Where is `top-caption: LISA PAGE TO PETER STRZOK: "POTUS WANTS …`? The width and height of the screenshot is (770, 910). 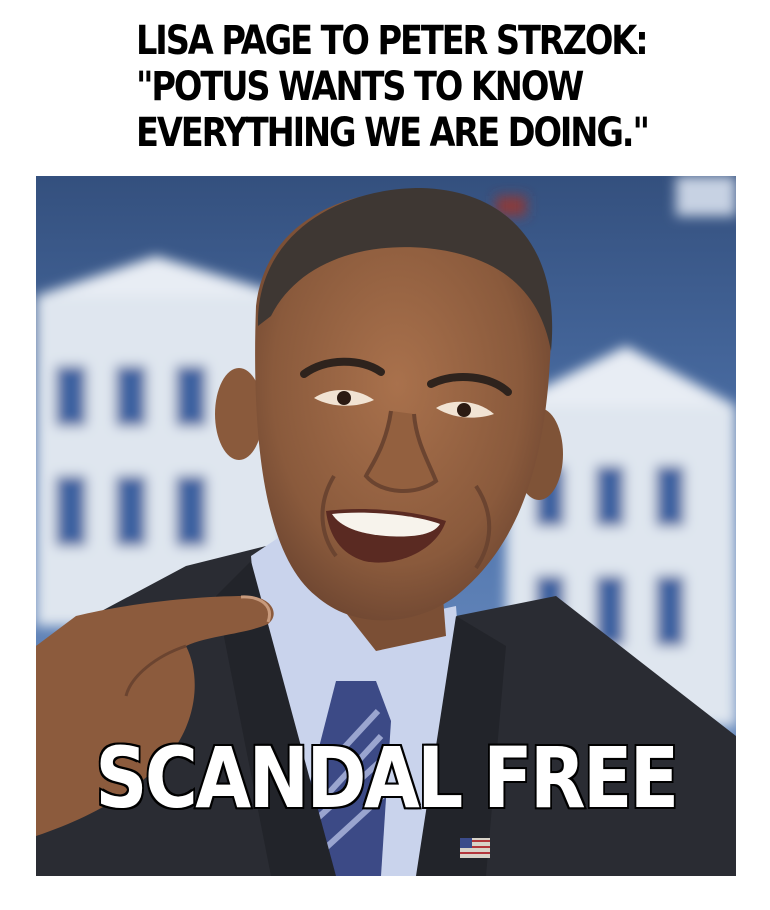
top-caption: LISA PAGE TO PETER STRZOK: "POTUS WANTS … is located at coordinates (393, 87).